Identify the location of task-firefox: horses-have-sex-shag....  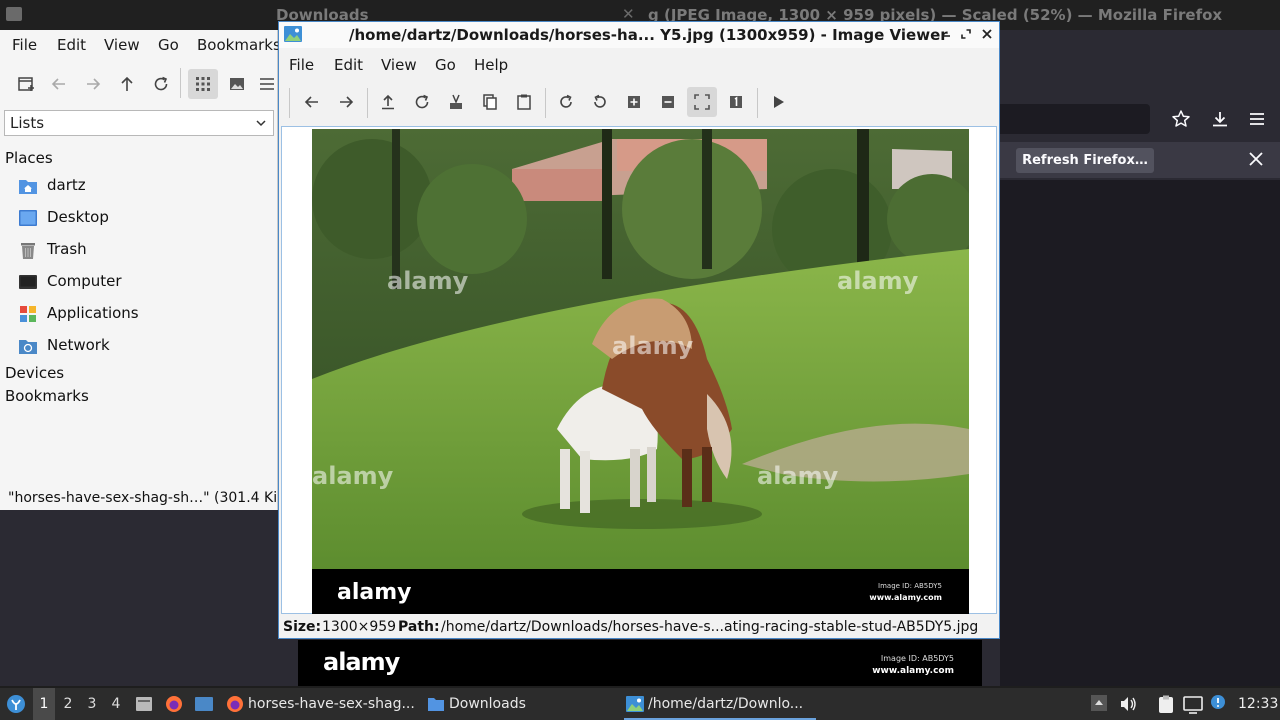
(319, 704).